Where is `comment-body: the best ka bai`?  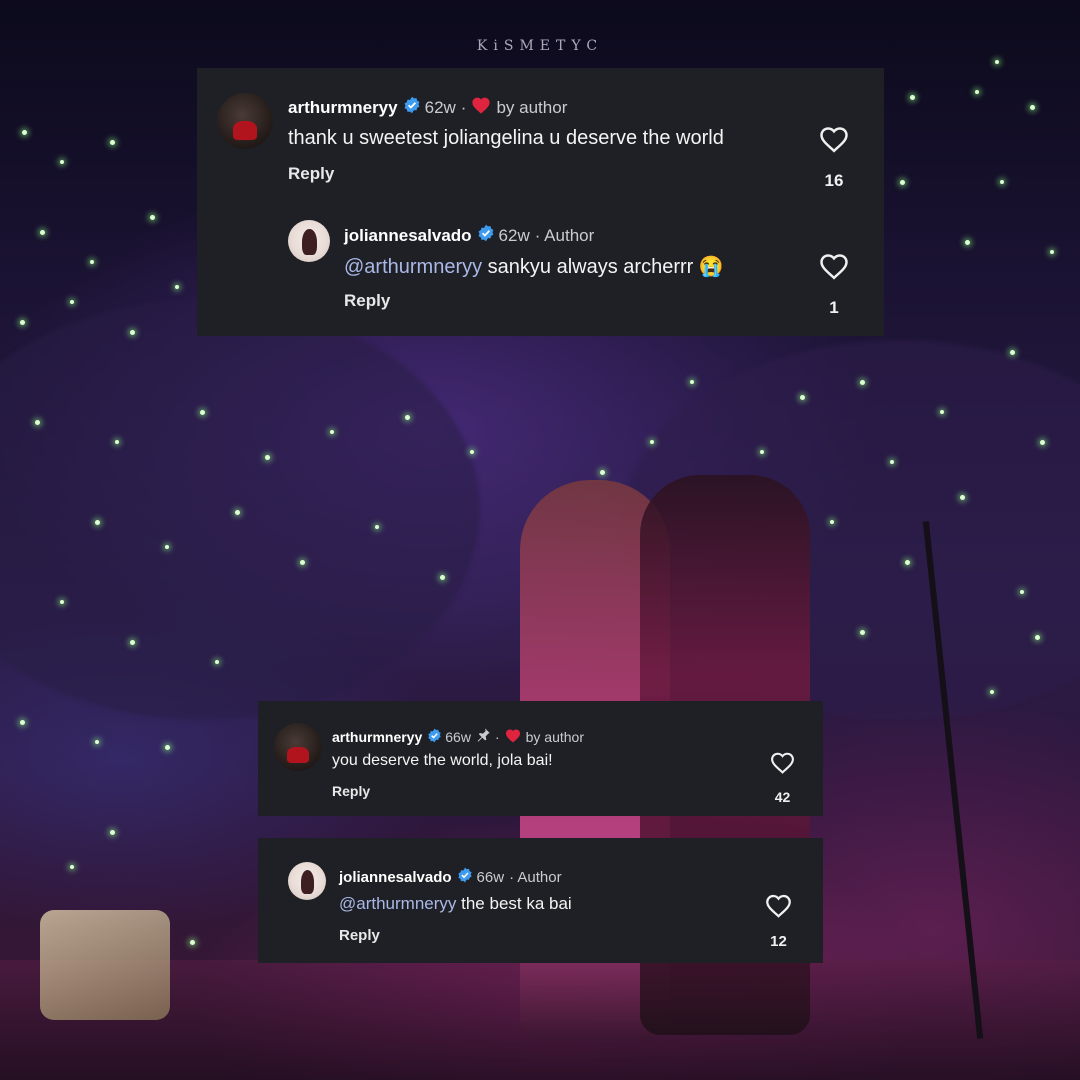
comment-body: the best ka bai is located at coordinates (514, 903).